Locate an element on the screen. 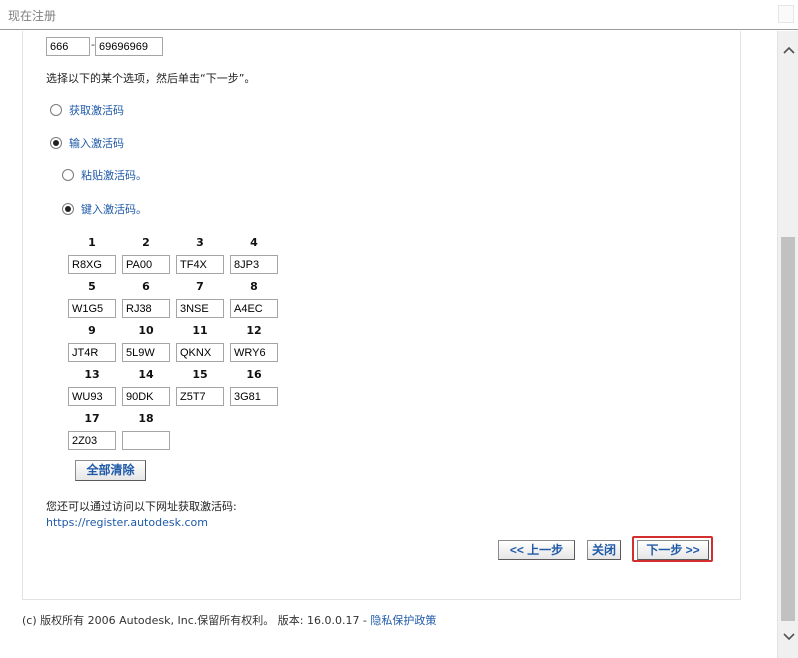 The width and height of the screenshot is (798, 658). radio-get-code: 获取激活码 is located at coordinates (87, 110).